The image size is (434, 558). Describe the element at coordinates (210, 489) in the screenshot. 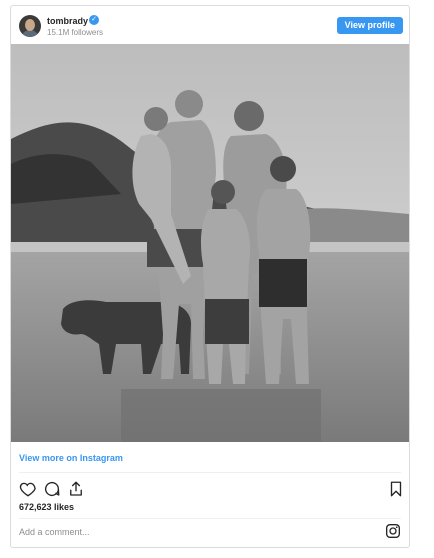

I see `action-bar` at that location.